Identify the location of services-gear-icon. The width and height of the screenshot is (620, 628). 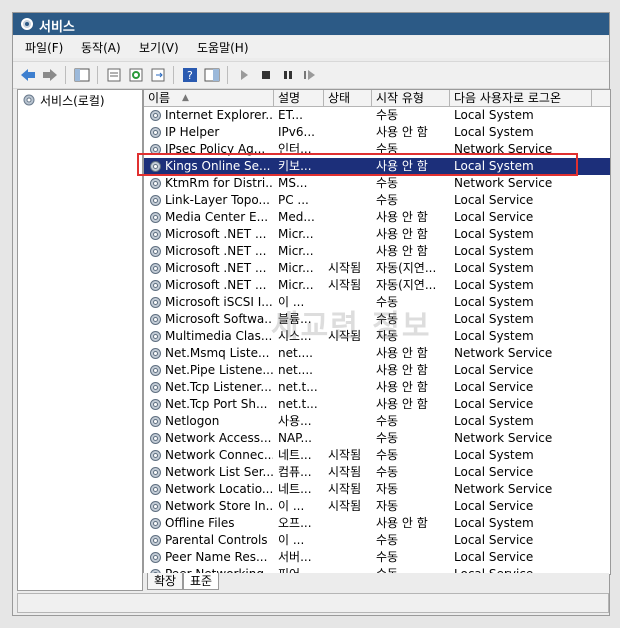
(29, 100).